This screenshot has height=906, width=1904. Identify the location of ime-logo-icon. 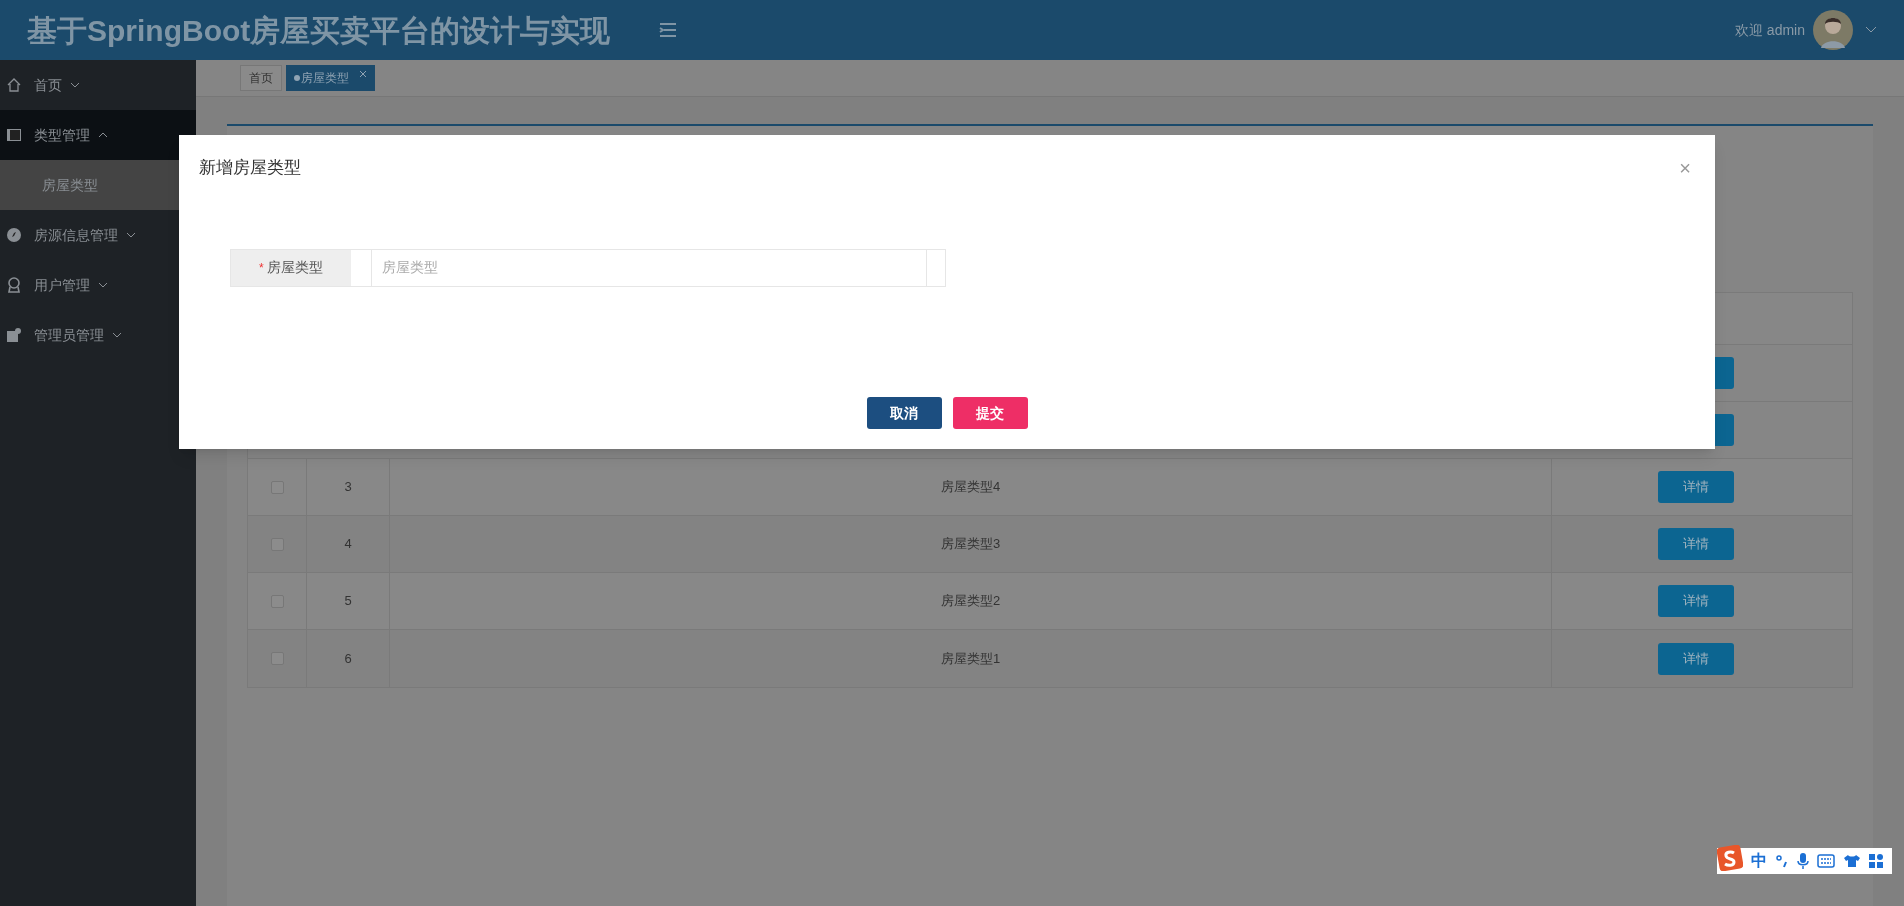
(1730, 858).